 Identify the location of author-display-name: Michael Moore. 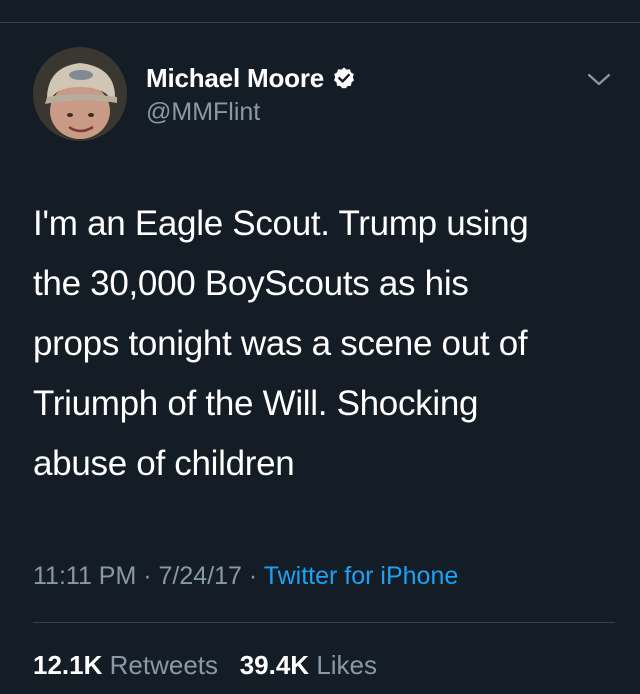
(235, 78).